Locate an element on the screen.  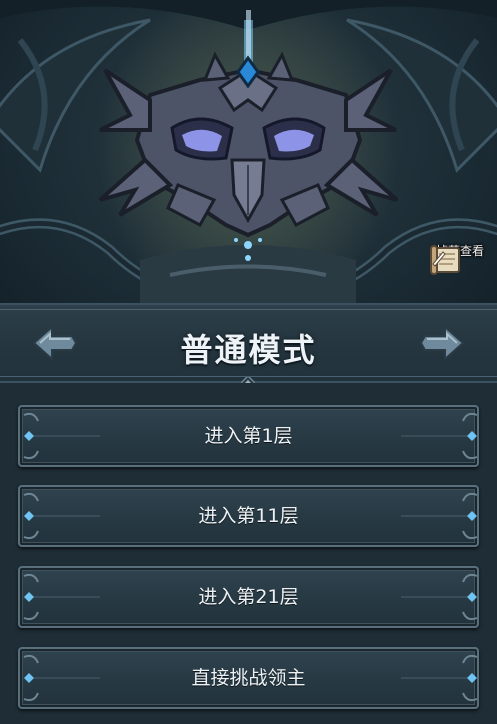
floor-button-1: 进入第1层 is located at coordinates (248, 436).